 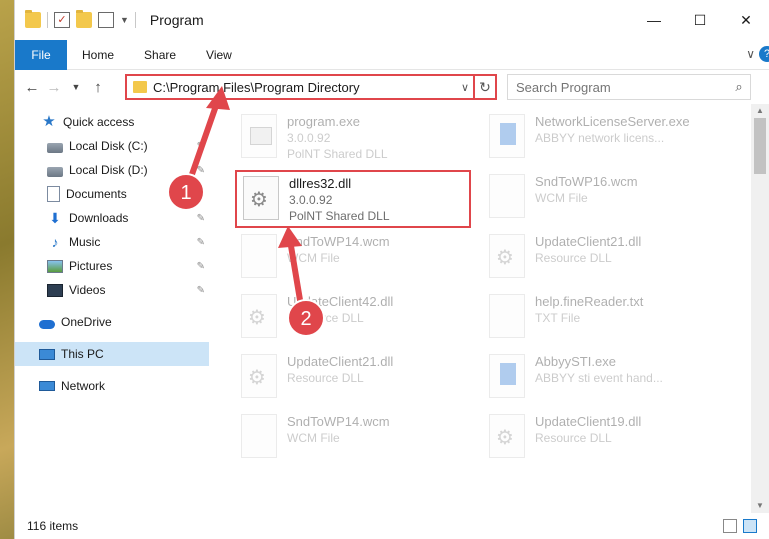 I want to click on network-icon, so click(x=47, y=386).